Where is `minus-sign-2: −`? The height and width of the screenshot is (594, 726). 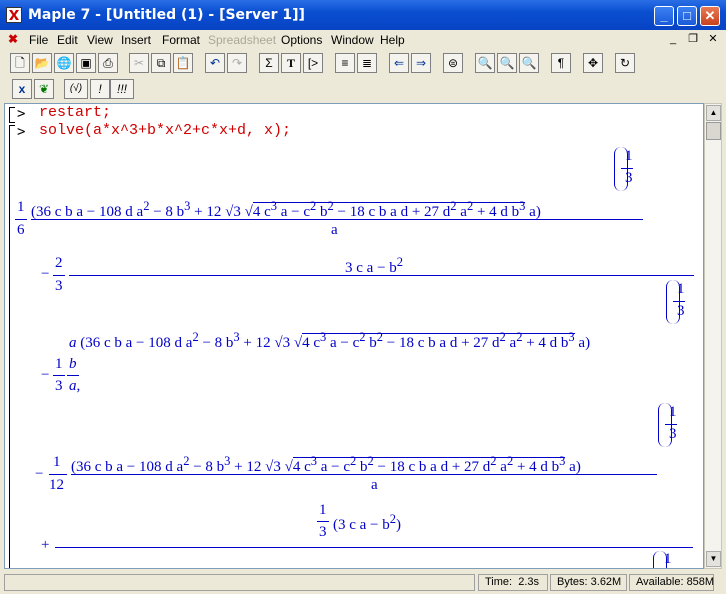 minus-sign-2: − is located at coordinates (45, 375).